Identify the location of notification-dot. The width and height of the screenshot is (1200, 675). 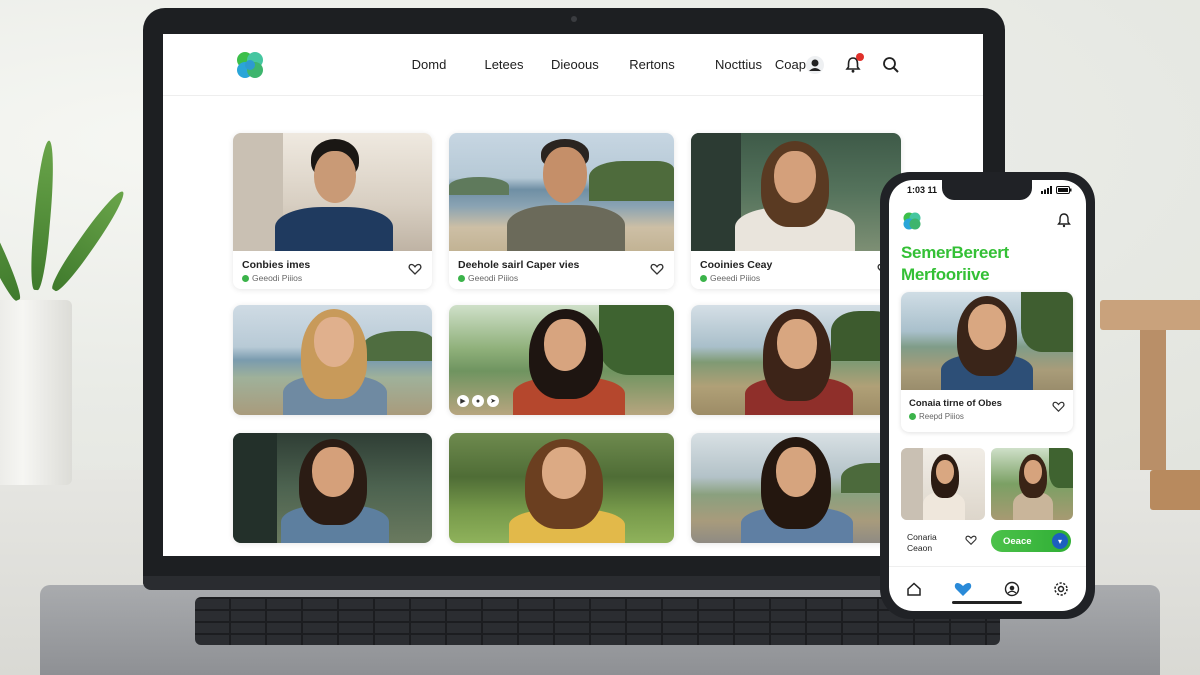
(860, 57).